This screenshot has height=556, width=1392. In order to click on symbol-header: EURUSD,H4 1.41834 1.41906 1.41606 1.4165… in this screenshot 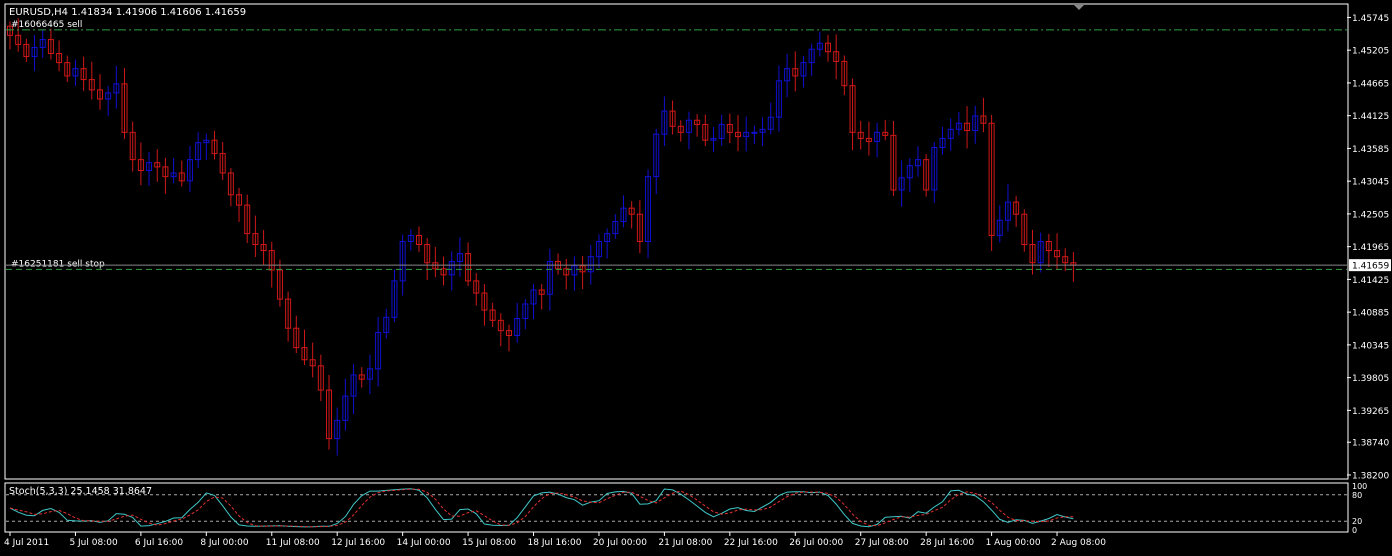, I will do `click(127, 12)`.